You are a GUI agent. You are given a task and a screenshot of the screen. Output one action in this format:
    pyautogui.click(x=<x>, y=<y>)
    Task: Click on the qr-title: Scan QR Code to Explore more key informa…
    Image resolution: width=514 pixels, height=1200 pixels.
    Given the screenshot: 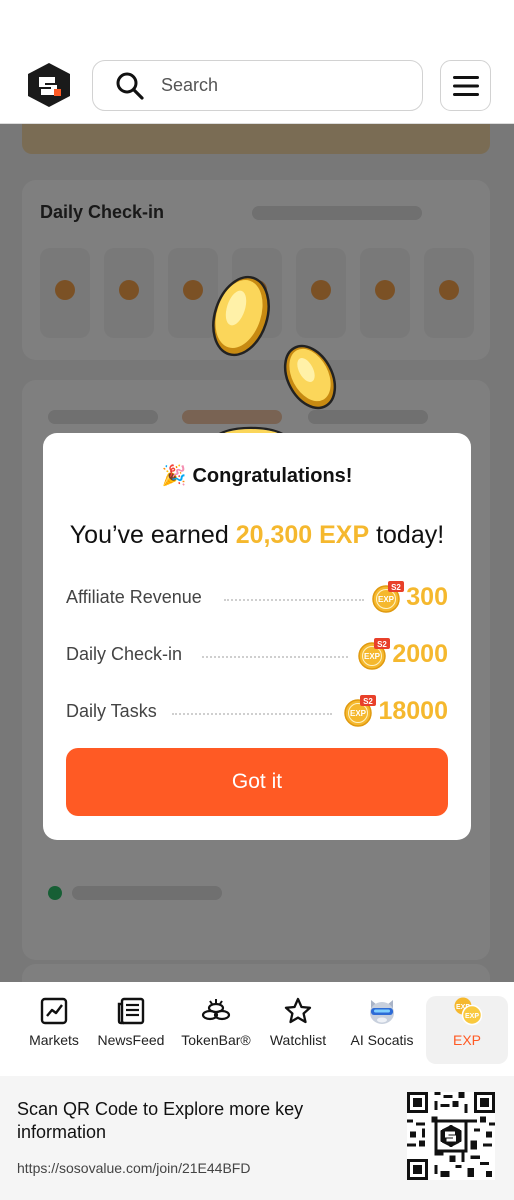 What is the action you would take?
    pyautogui.click(x=160, y=1120)
    